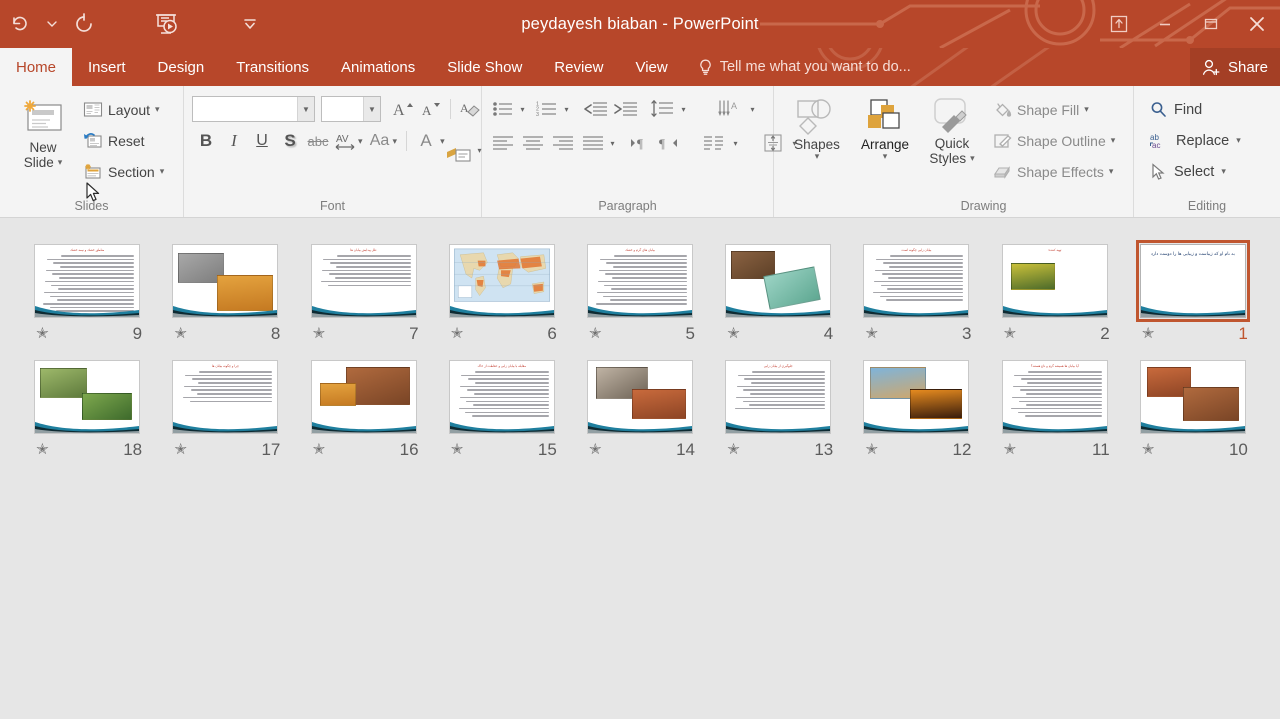 The image size is (1280, 720). I want to click on layout-button: Layout ▾, so click(123, 109).